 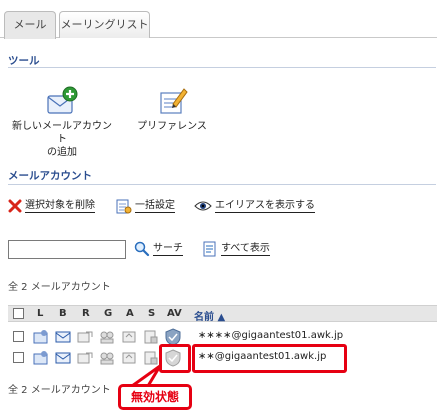 I want to click on new-mail-account-tool: 新しいメールアカウント の追加, so click(x=62, y=122).